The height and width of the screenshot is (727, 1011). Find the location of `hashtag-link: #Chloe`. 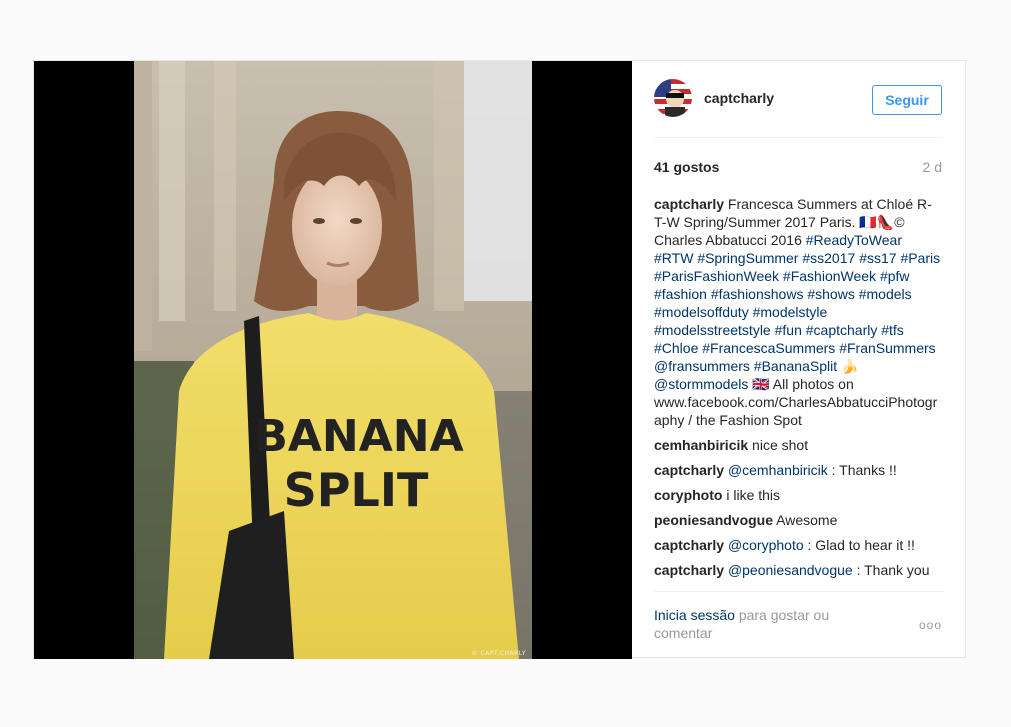

hashtag-link: #Chloe is located at coordinates (676, 348).